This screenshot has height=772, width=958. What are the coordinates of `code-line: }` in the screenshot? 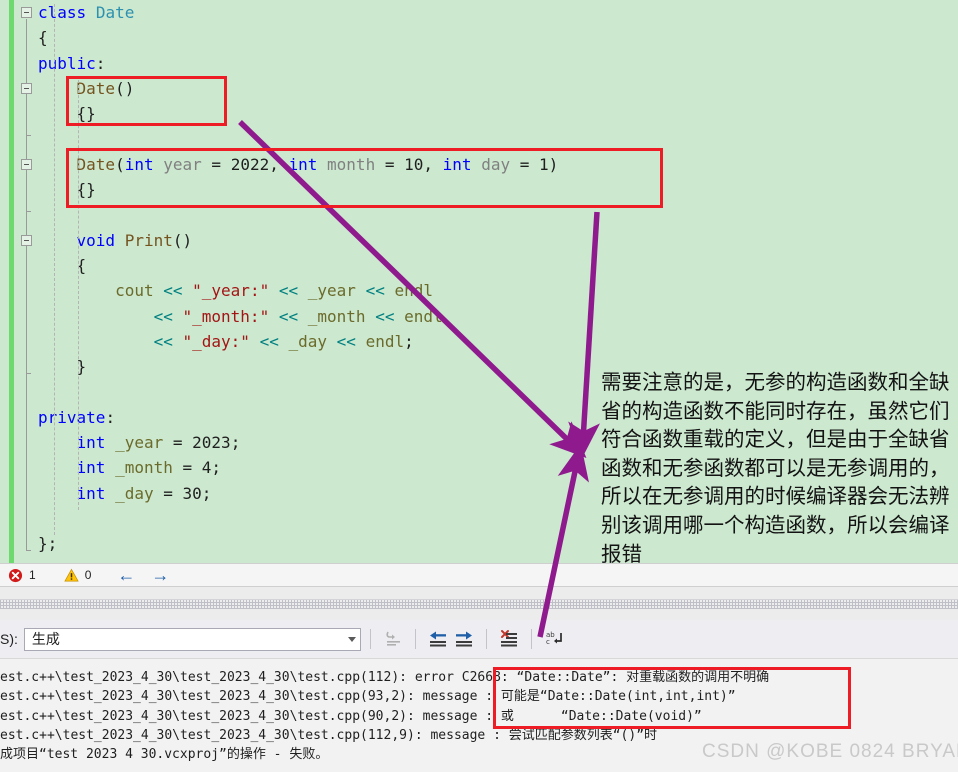 It's located at (298, 366).